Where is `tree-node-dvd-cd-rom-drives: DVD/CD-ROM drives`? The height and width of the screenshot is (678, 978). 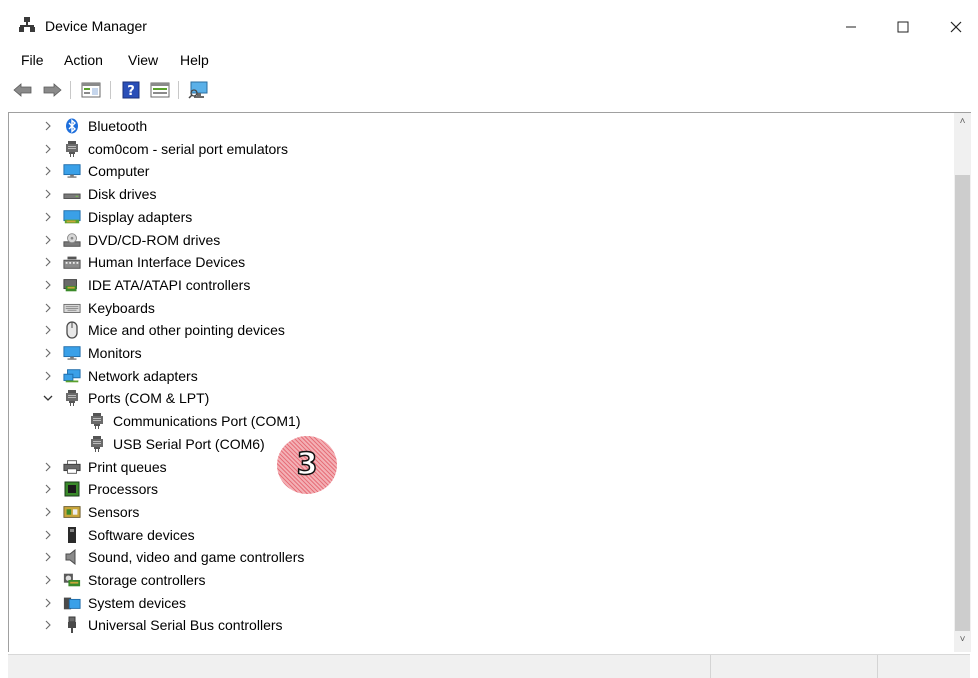 tree-node-dvd-cd-rom-drives: DVD/CD-ROM drives is located at coordinates (130, 240).